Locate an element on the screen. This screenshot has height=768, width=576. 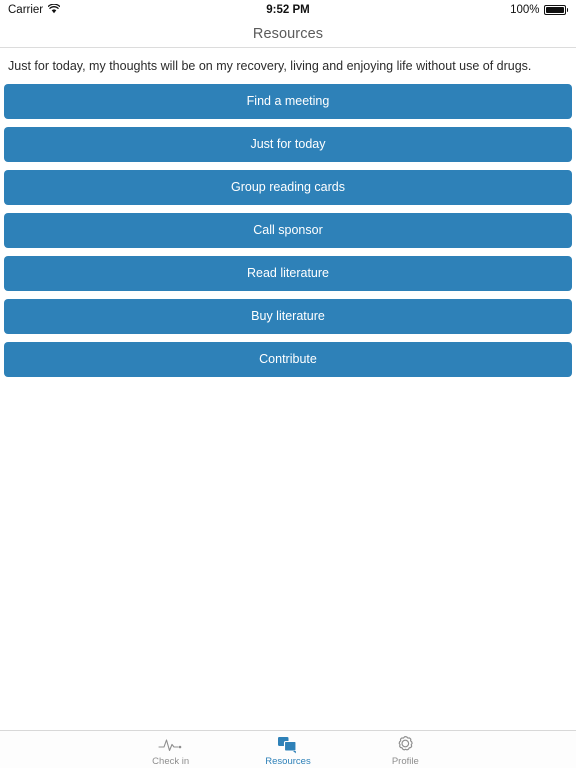
call-sponsor-button: Call sponsor is located at coordinates (288, 230).